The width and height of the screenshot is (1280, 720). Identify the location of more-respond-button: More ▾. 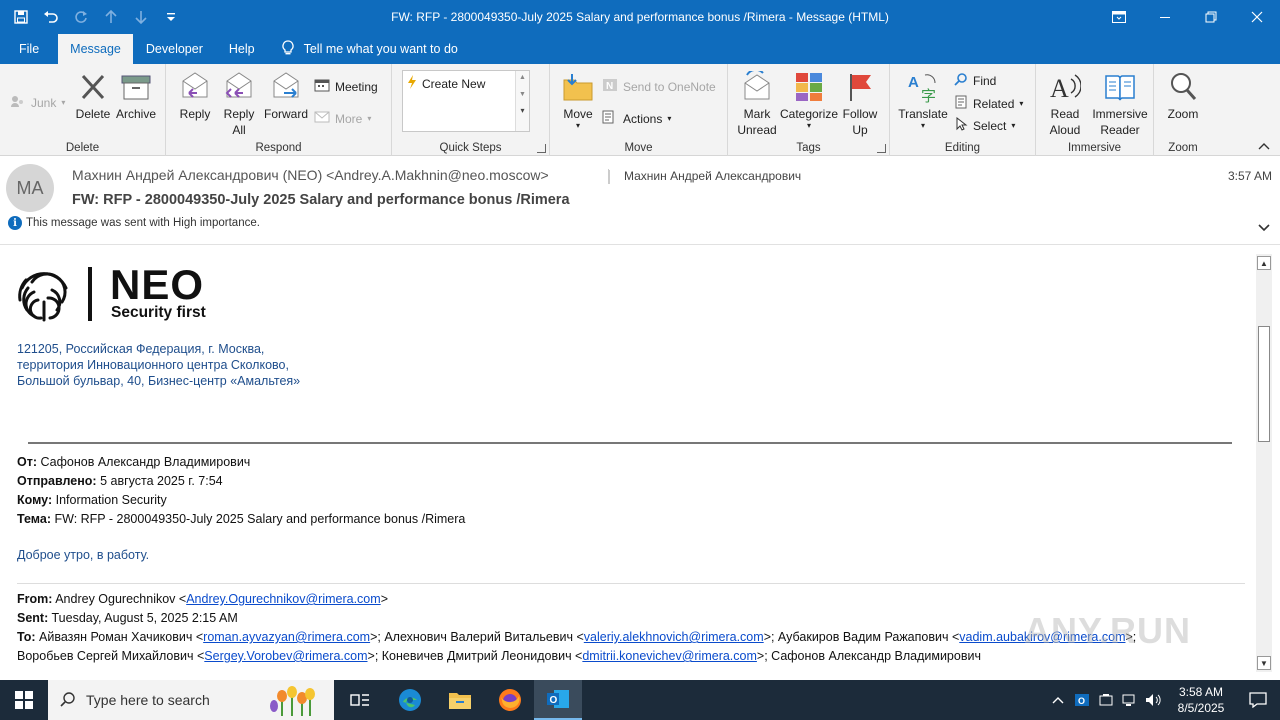
(342, 118).